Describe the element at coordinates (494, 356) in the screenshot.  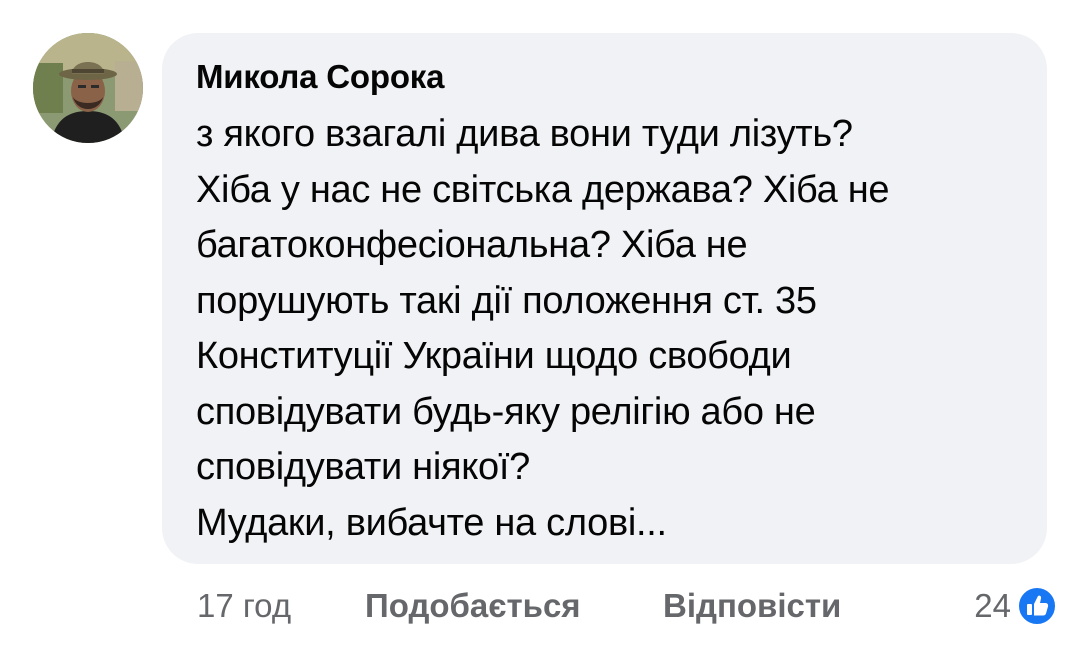
I see `comment-line: Конституції України щодо свободи` at that location.